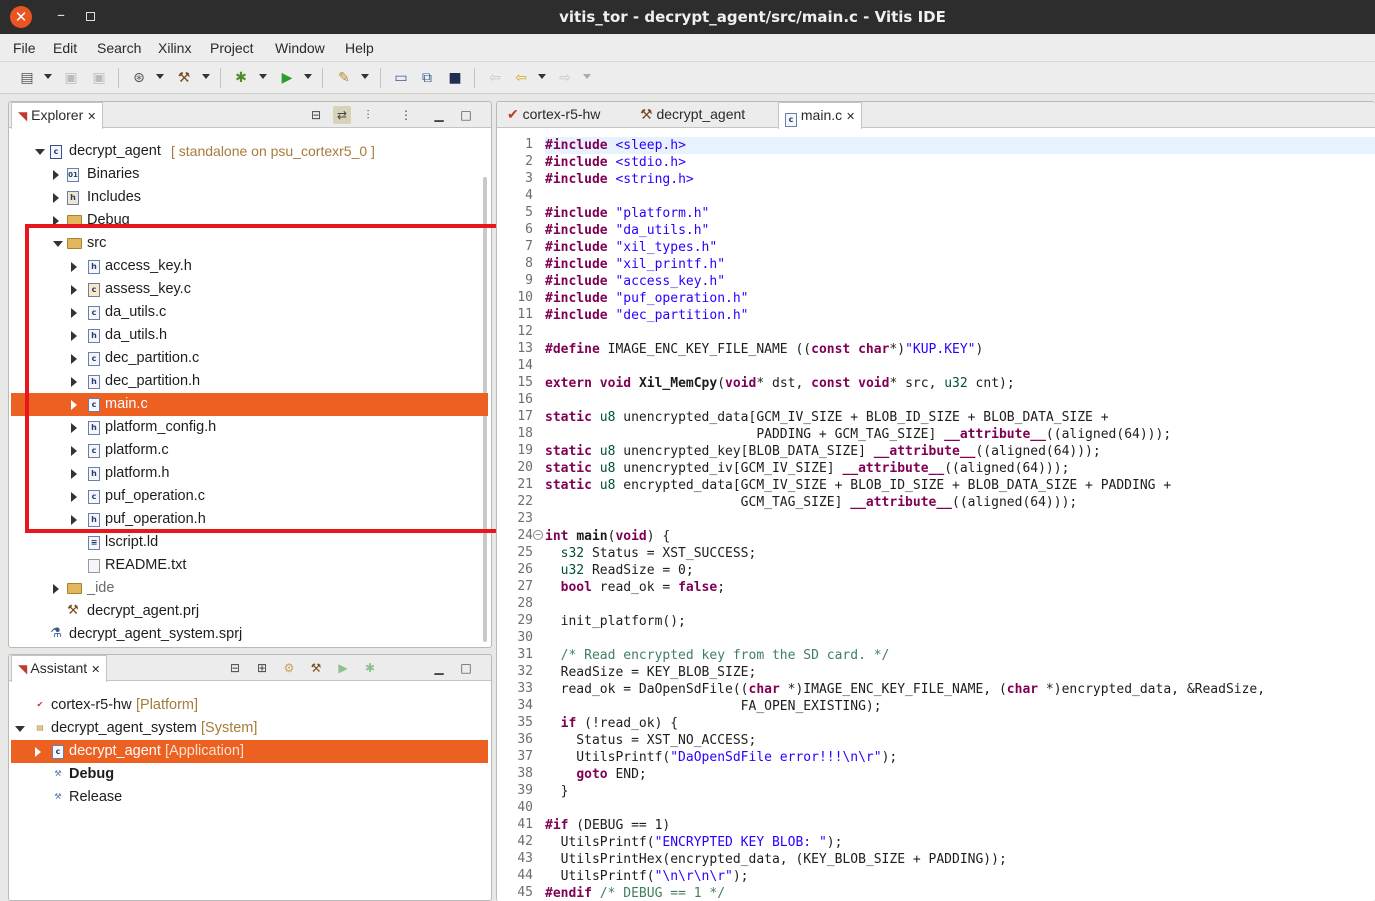  What do you see at coordinates (119, 48) in the screenshot?
I see `menu-search: Search` at bounding box center [119, 48].